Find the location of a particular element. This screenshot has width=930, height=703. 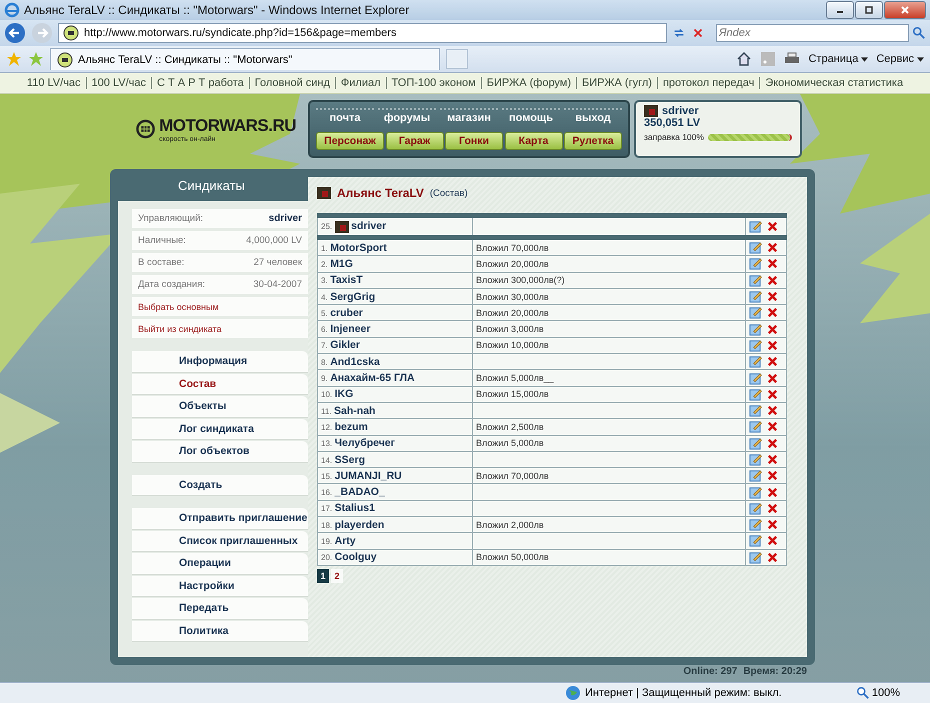

page-link: 1 is located at coordinates (323, 575).